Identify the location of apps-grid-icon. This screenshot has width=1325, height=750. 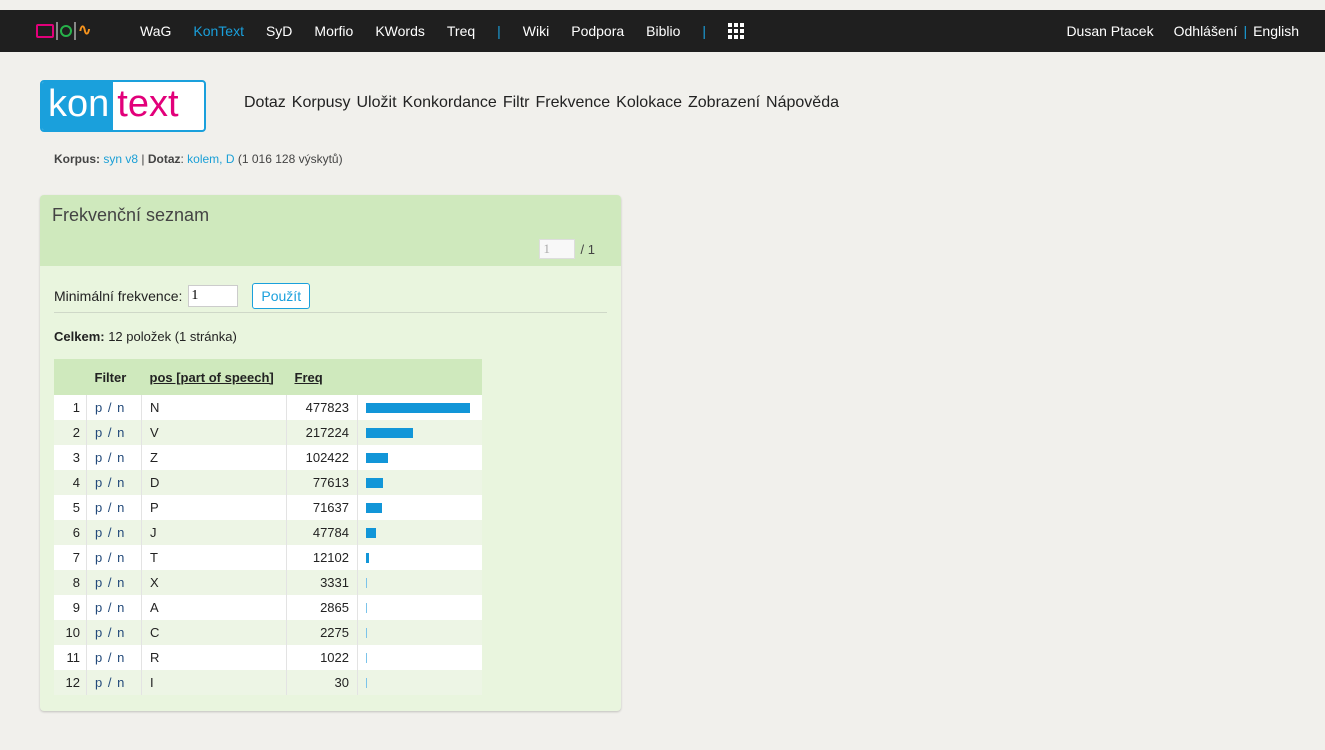
(736, 31).